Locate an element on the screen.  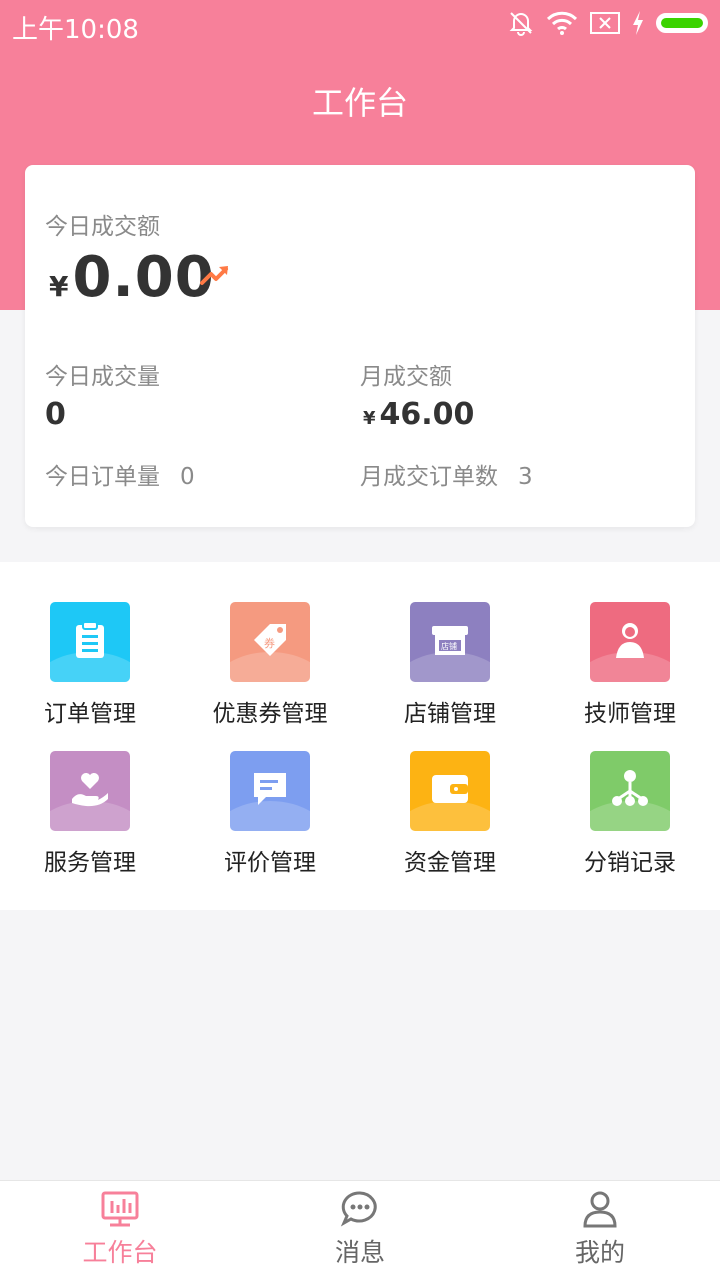
menu-label: 店铺管理 is located at coordinates (450, 714).